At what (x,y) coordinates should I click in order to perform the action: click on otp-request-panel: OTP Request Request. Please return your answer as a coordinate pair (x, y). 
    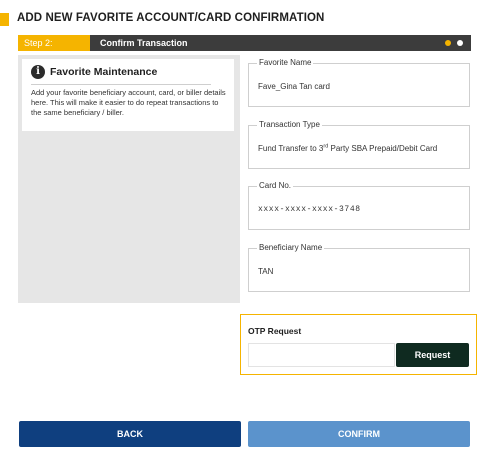
    Looking at the image, I should click on (358, 344).